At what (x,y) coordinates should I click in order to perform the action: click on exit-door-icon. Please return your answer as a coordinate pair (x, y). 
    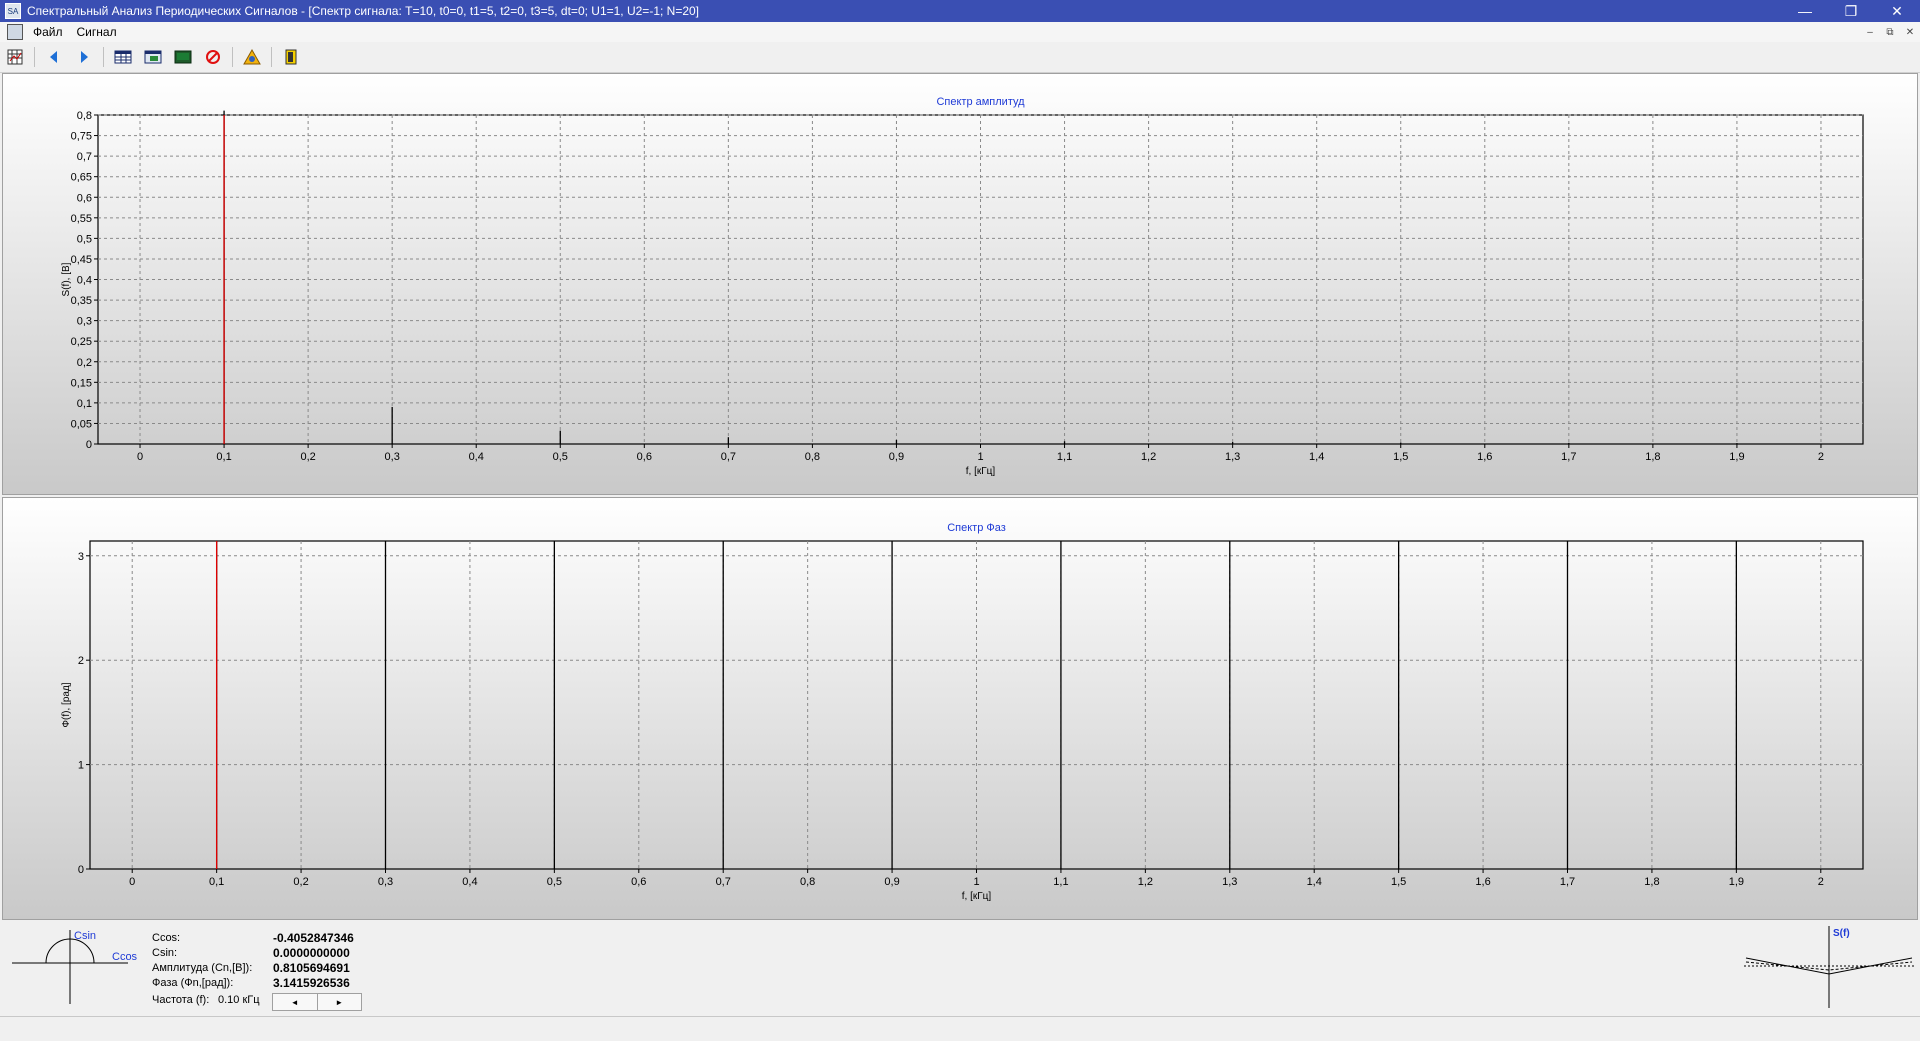
    Looking at the image, I should click on (291, 57).